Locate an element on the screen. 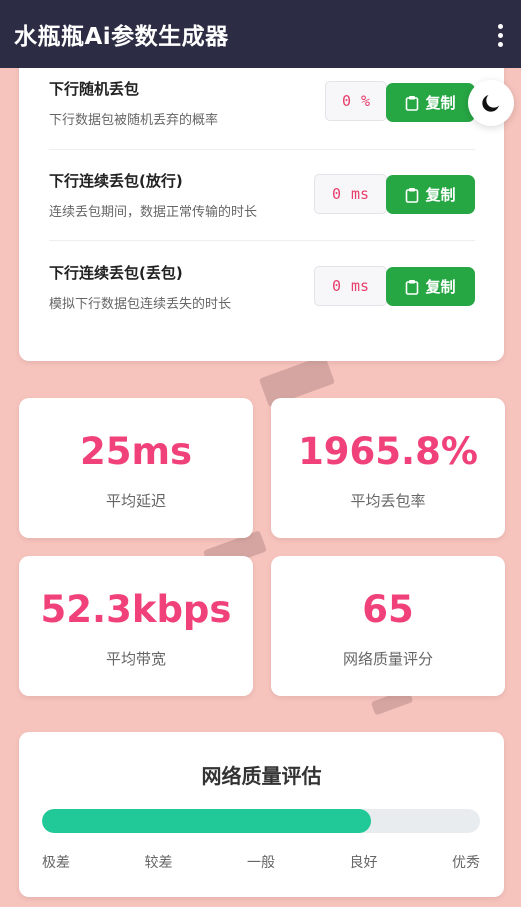 The width and height of the screenshot is (521, 907). level-label: 良好 is located at coordinates (363, 863).